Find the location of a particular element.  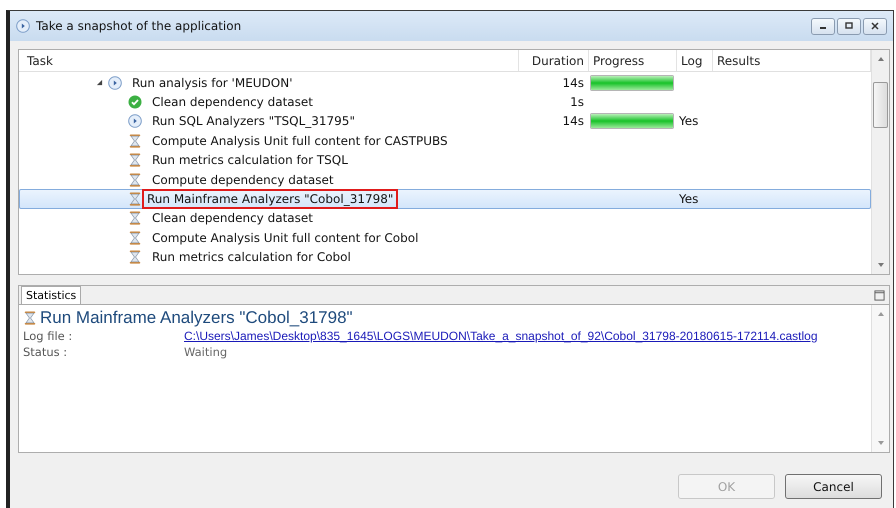

task-row: Clean dependency dataset is located at coordinates (445, 218).